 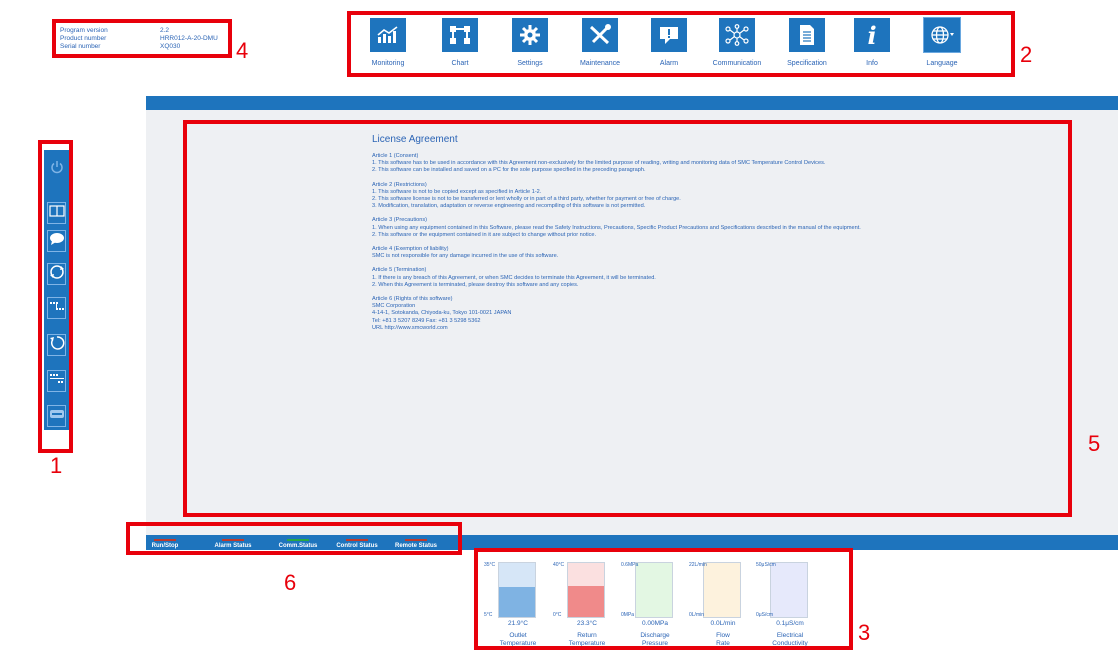 I want to click on header-bar, so click(x=632, y=103).